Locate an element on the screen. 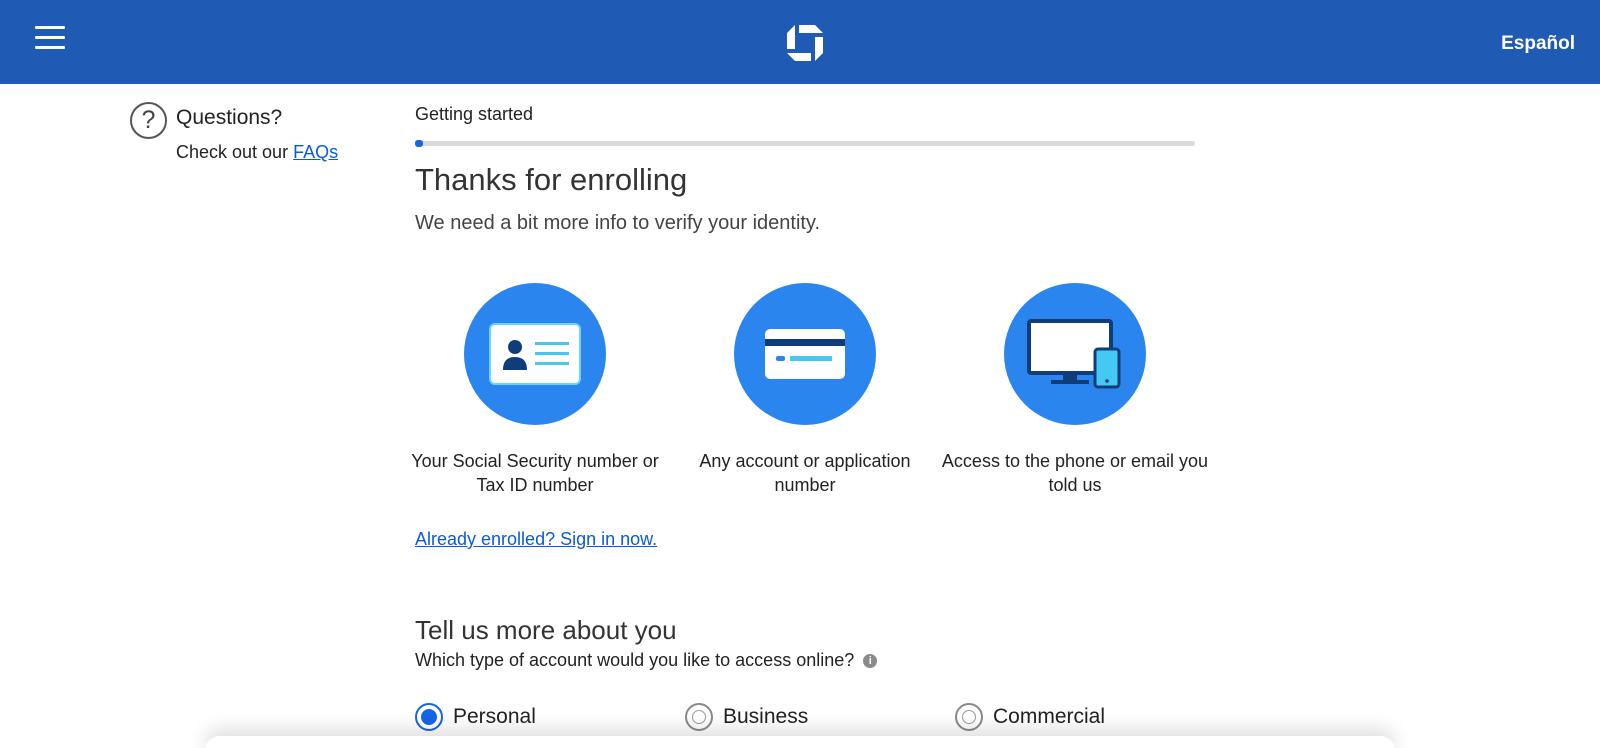 The image size is (1600, 748). radio-commercial: Commercial is located at coordinates (1030, 717).